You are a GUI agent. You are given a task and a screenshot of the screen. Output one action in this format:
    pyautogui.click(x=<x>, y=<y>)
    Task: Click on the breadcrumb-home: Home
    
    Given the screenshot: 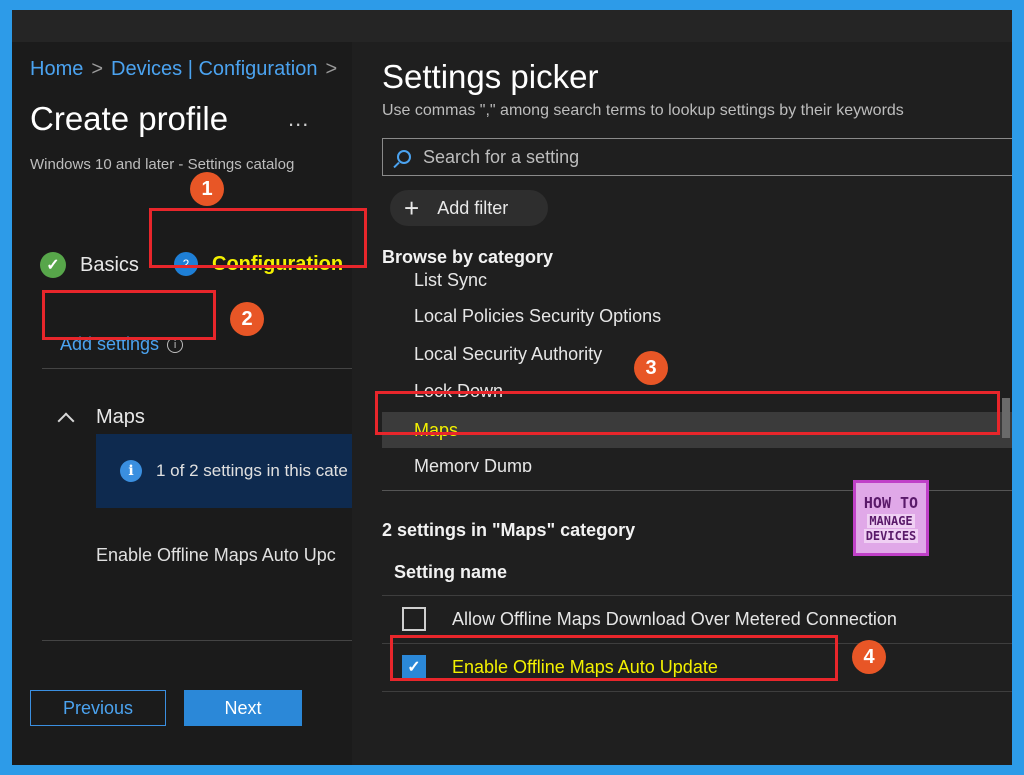 What is the action you would take?
    pyautogui.click(x=56, y=69)
    